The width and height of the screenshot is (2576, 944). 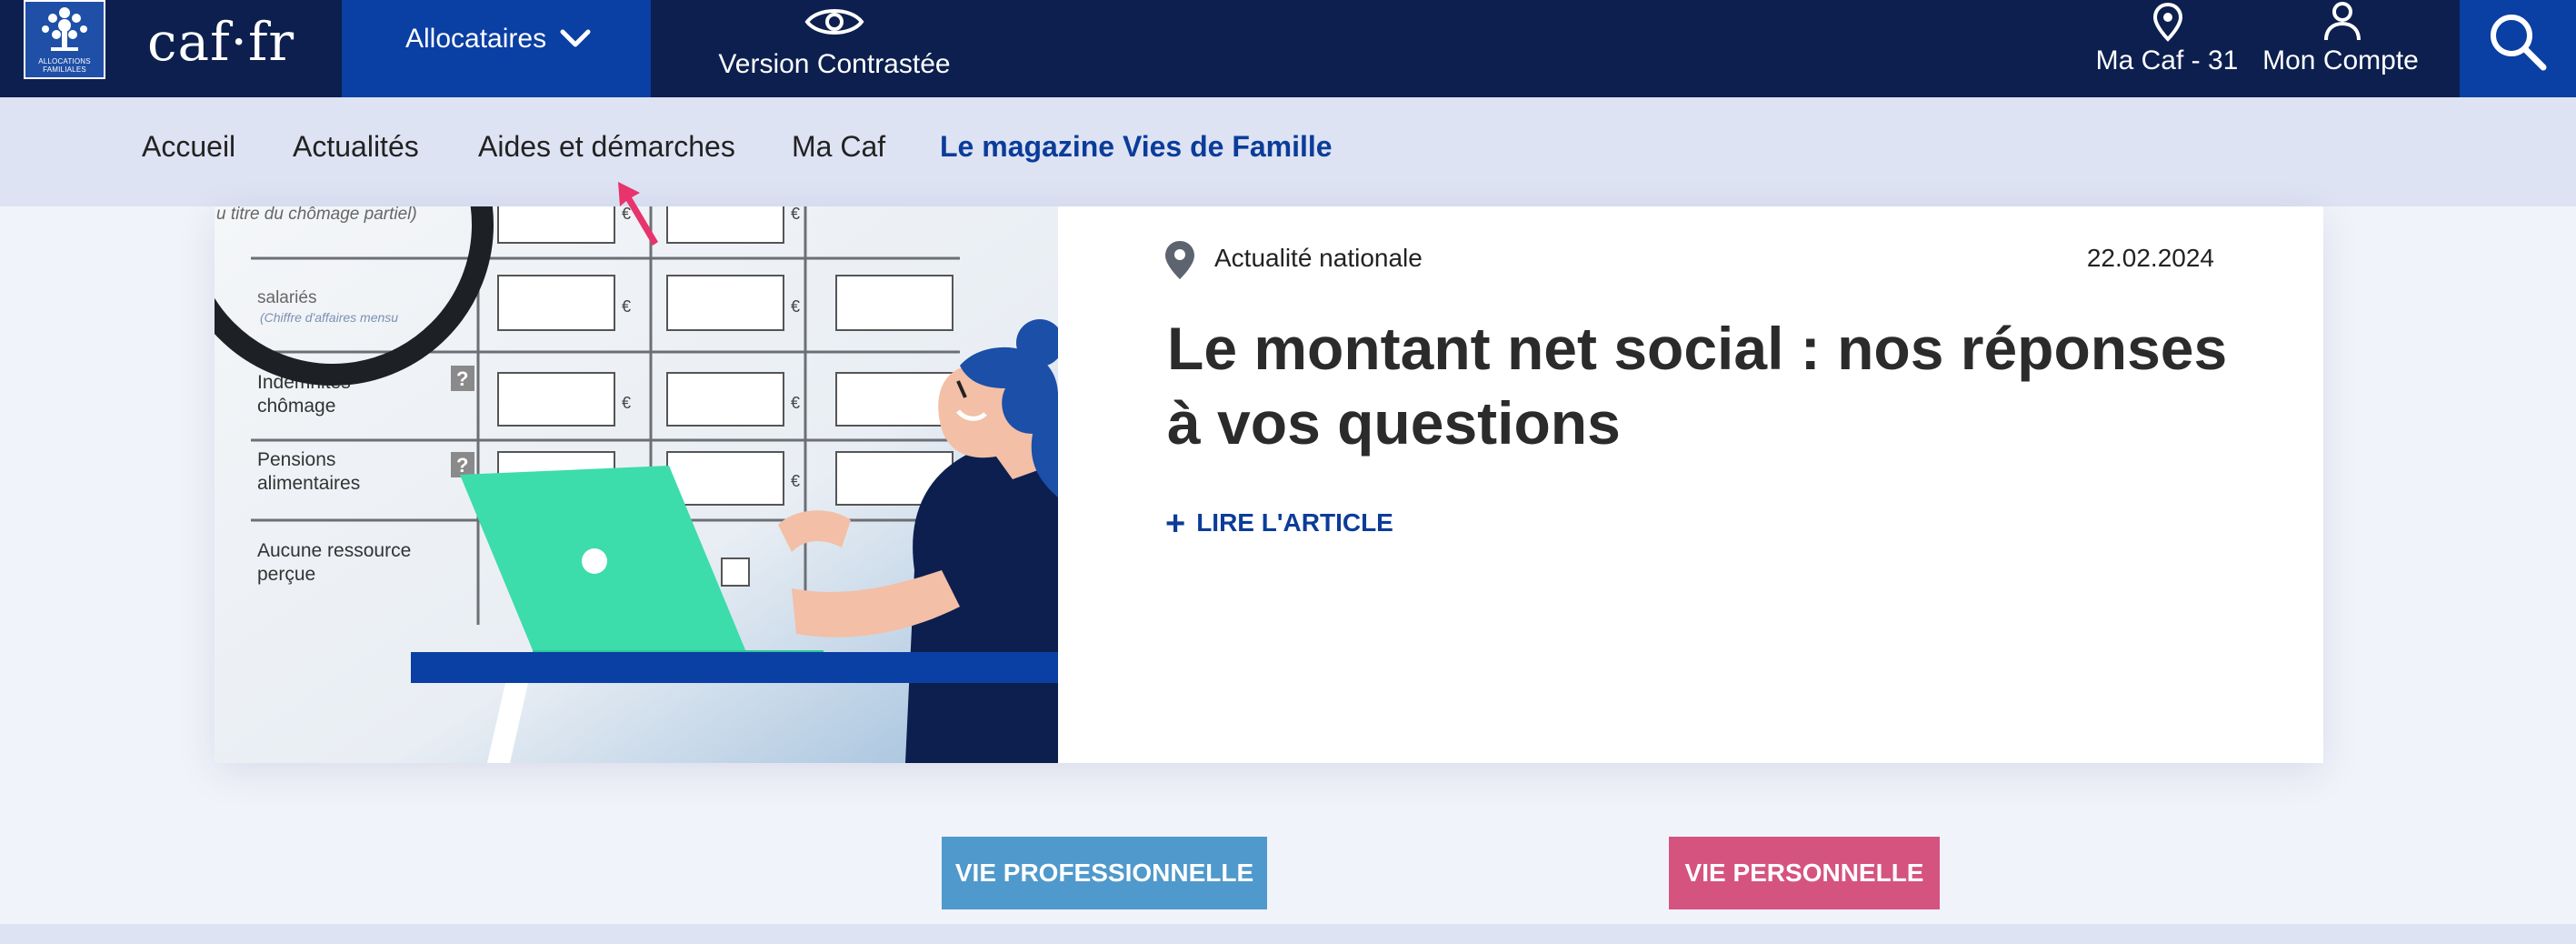 I want to click on article-date: 22.02.2024, so click(x=2150, y=258).